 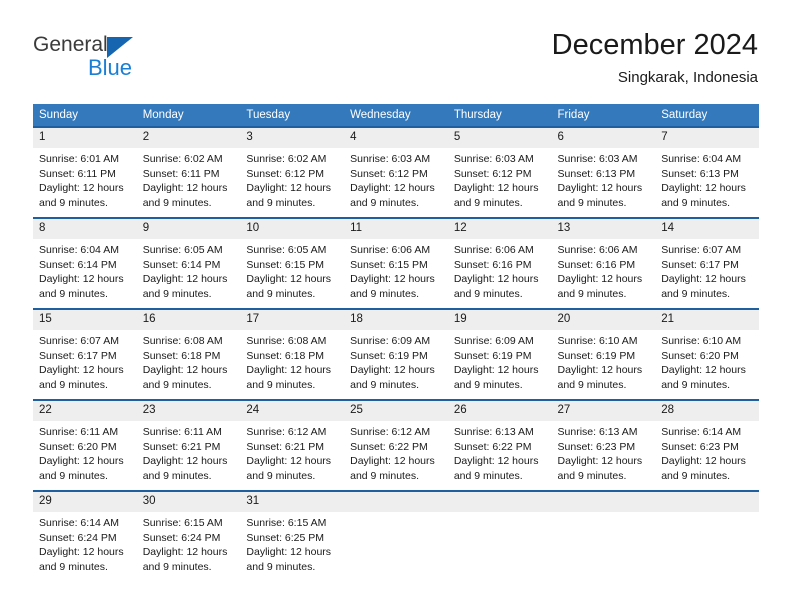 What do you see at coordinates (188, 115) in the screenshot?
I see `weekday-header-monday: Monday` at bounding box center [188, 115].